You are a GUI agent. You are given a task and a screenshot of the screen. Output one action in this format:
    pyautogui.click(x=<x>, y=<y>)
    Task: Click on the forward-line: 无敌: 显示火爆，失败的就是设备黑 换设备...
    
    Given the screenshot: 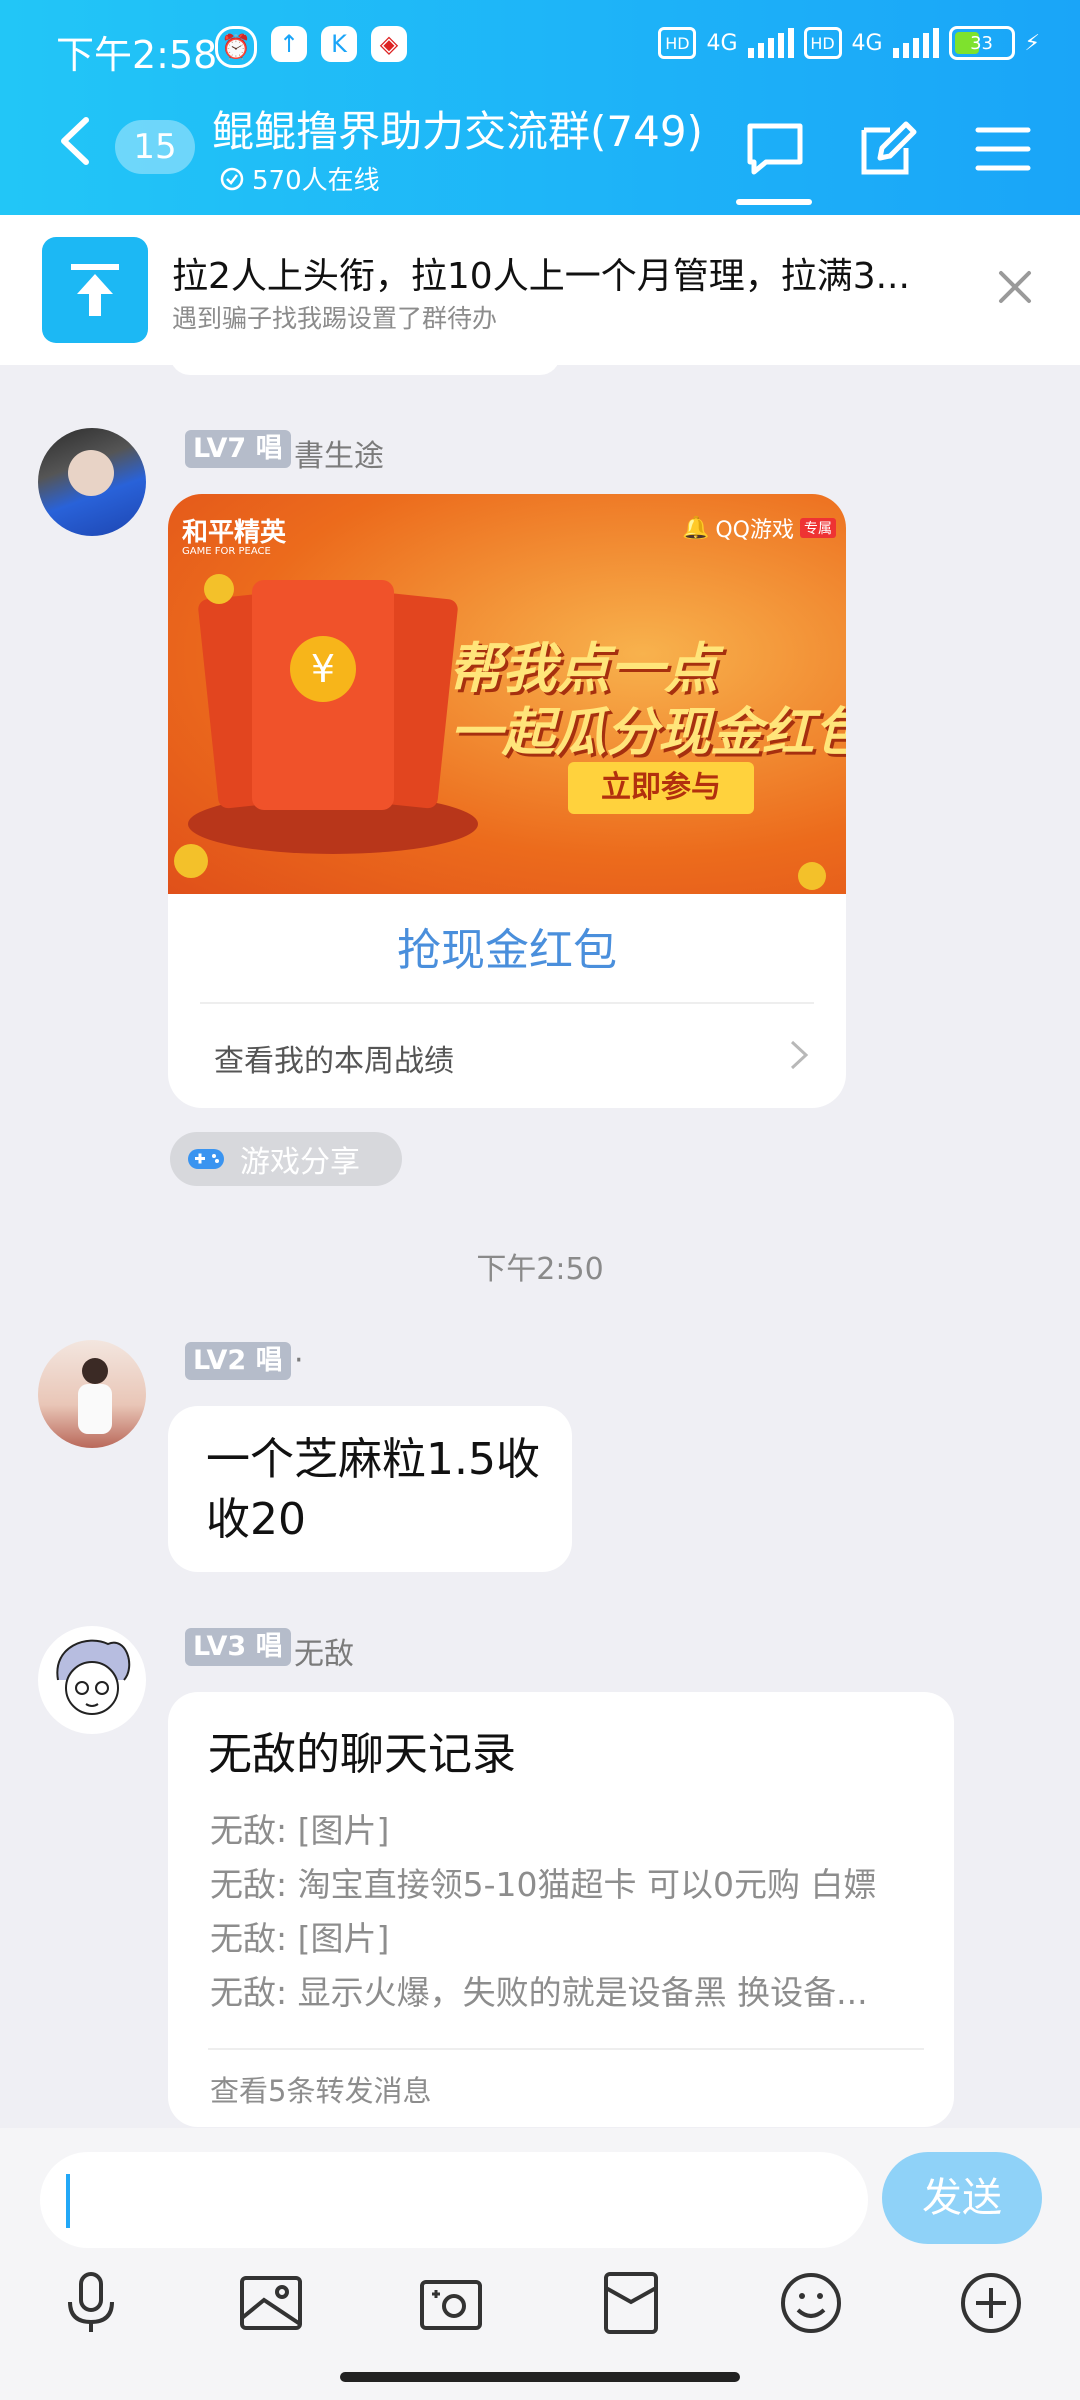 What is the action you would take?
    pyautogui.click(x=539, y=1992)
    